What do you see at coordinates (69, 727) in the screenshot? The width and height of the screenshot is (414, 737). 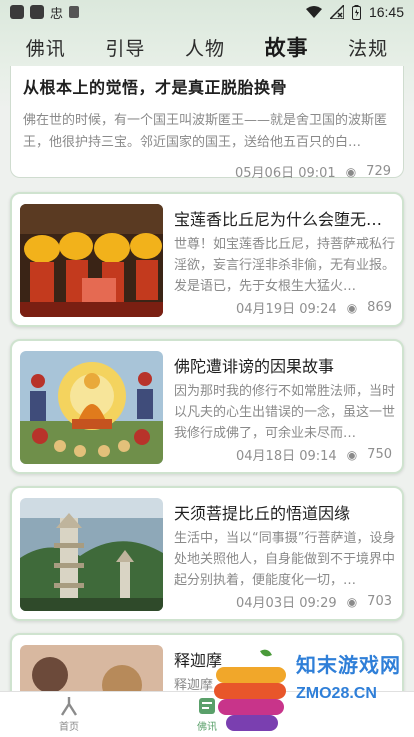 I see `nav-label: 首页` at bounding box center [69, 727].